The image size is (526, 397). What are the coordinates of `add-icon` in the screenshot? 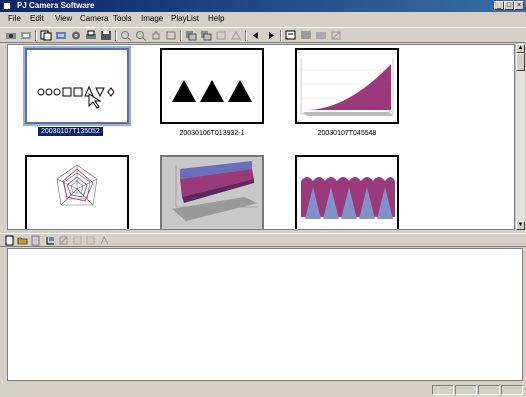 It's located at (50, 240).